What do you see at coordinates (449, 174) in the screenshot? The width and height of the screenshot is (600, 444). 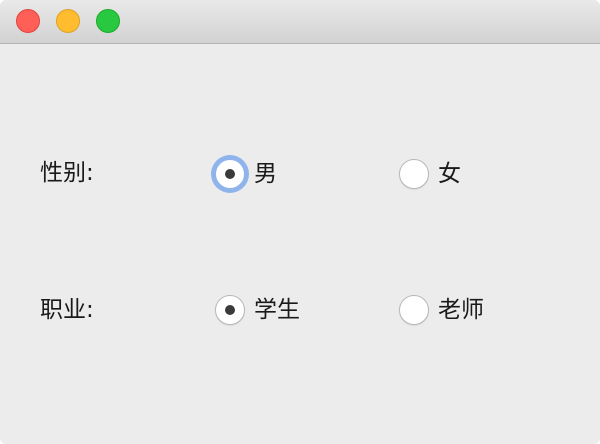 I see `gender-radio-female-label: 女` at bounding box center [449, 174].